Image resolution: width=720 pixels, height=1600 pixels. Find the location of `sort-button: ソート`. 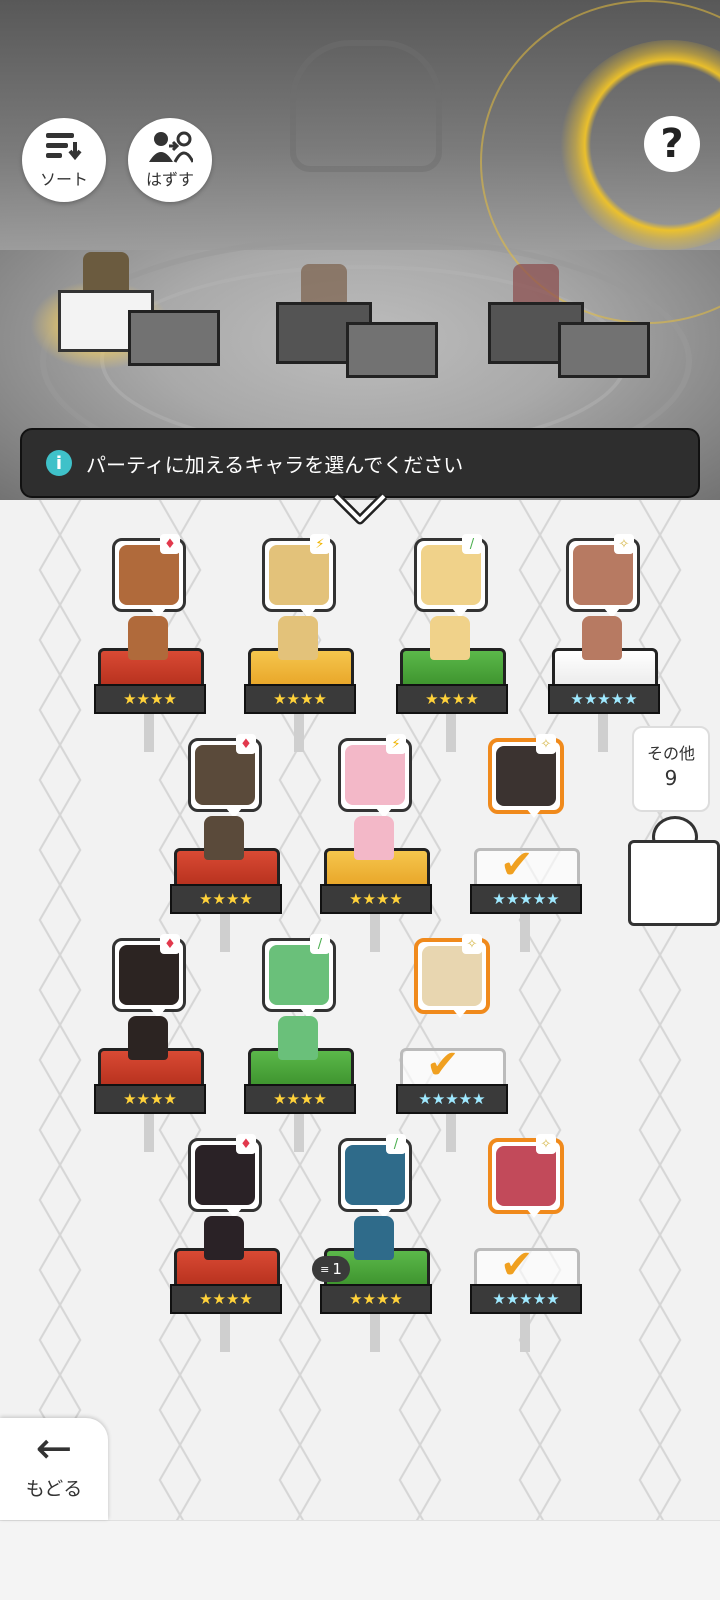

sort-button: ソート is located at coordinates (64, 160).